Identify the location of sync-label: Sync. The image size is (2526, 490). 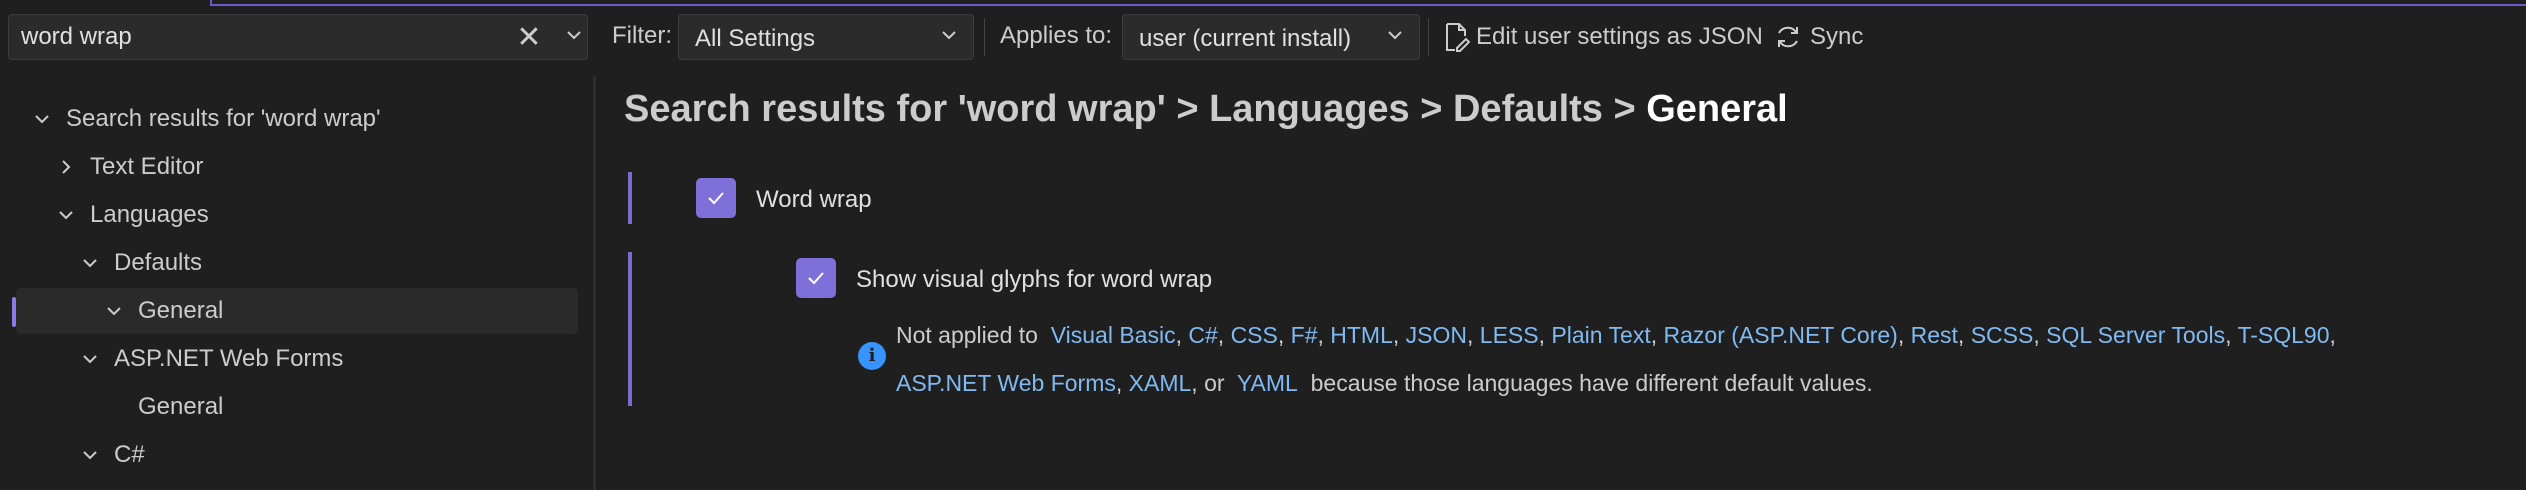
(1837, 36).